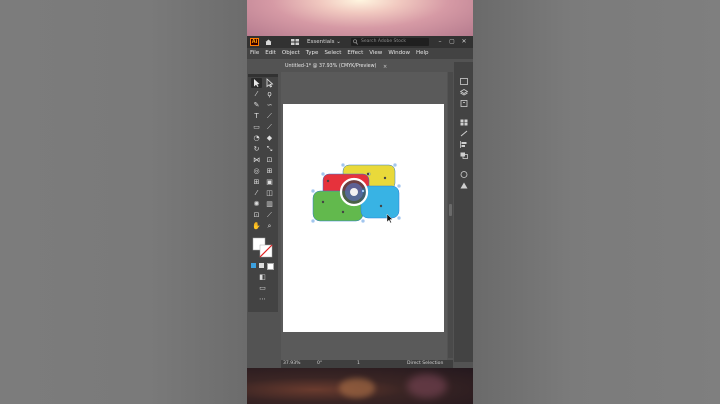  What do you see at coordinates (263, 75) in the screenshot?
I see `tools-panel-header` at bounding box center [263, 75].